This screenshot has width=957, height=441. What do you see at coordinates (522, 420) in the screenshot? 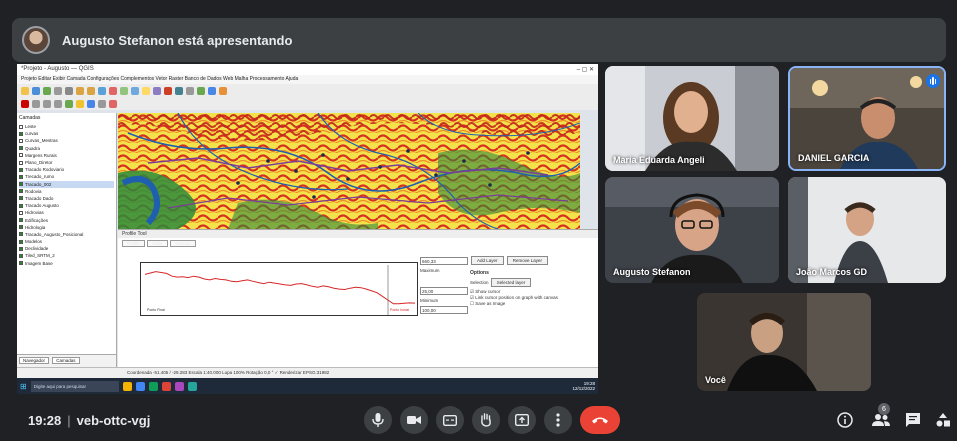
I see `present-button` at bounding box center [522, 420].